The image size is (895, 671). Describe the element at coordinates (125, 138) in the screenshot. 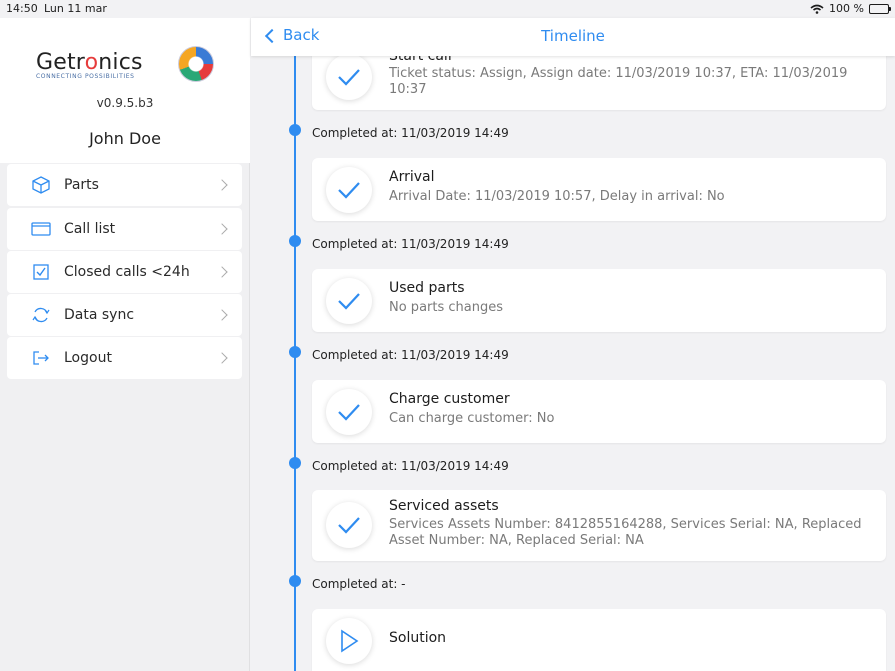

I see `user-name: John Doe` at that location.